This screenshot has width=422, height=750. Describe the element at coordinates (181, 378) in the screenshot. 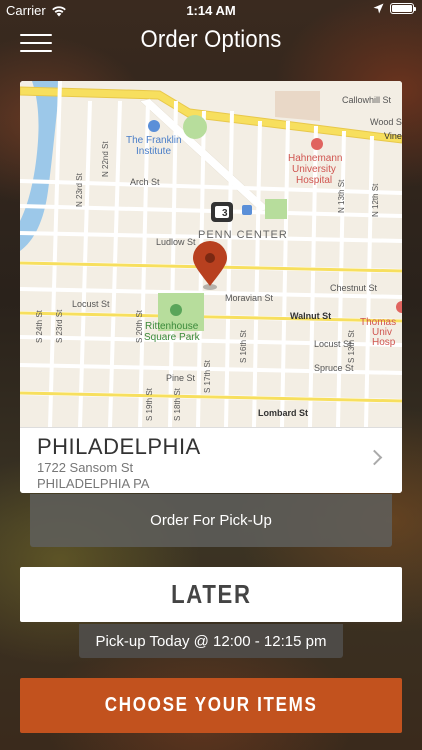

I see `map-label: Pine St` at that location.